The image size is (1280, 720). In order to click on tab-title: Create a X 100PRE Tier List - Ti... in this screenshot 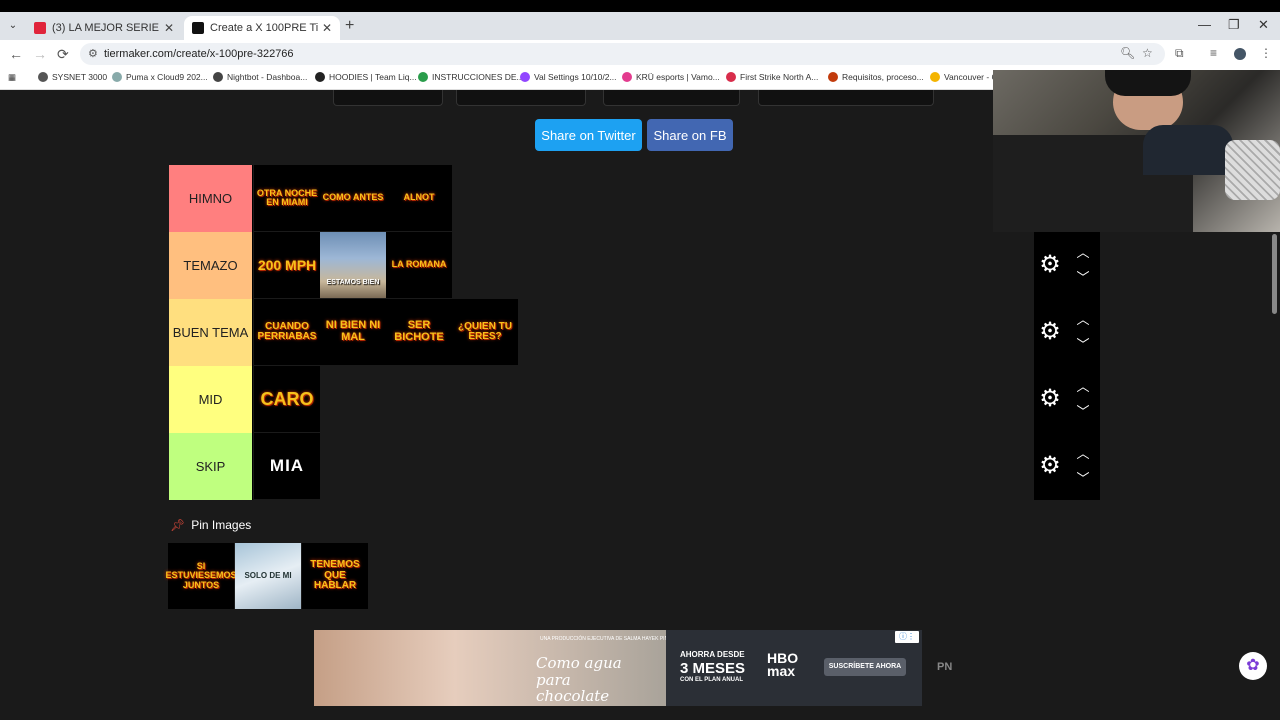, I will do `click(264, 28)`.